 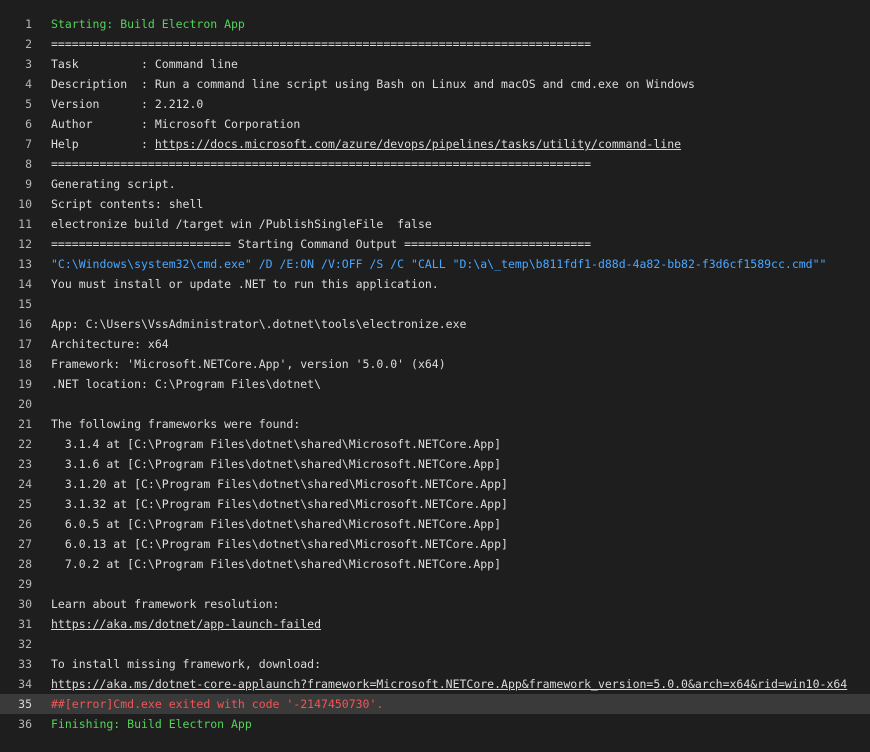 What do you see at coordinates (28, 84) in the screenshot?
I see `line-number: 4` at bounding box center [28, 84].